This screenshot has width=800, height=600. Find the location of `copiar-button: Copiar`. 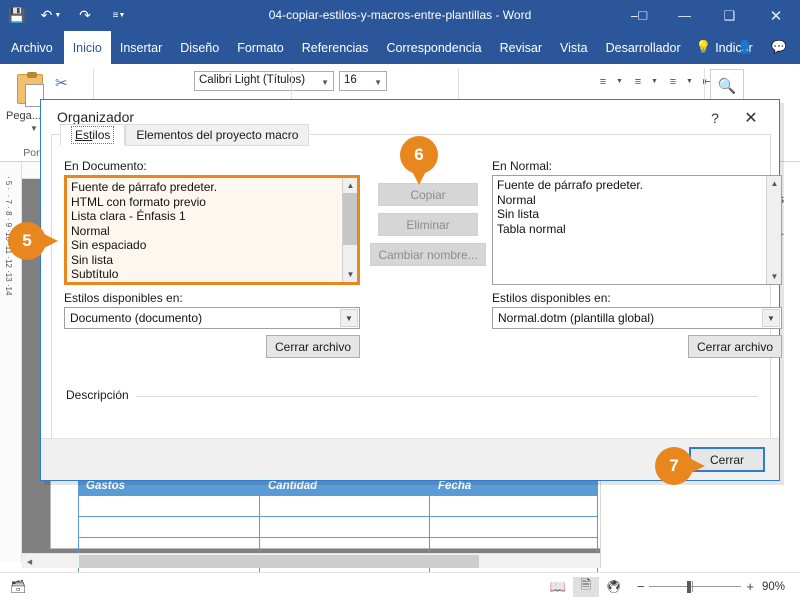

copiar-button: Copiar is located at coordinates (428, 194).